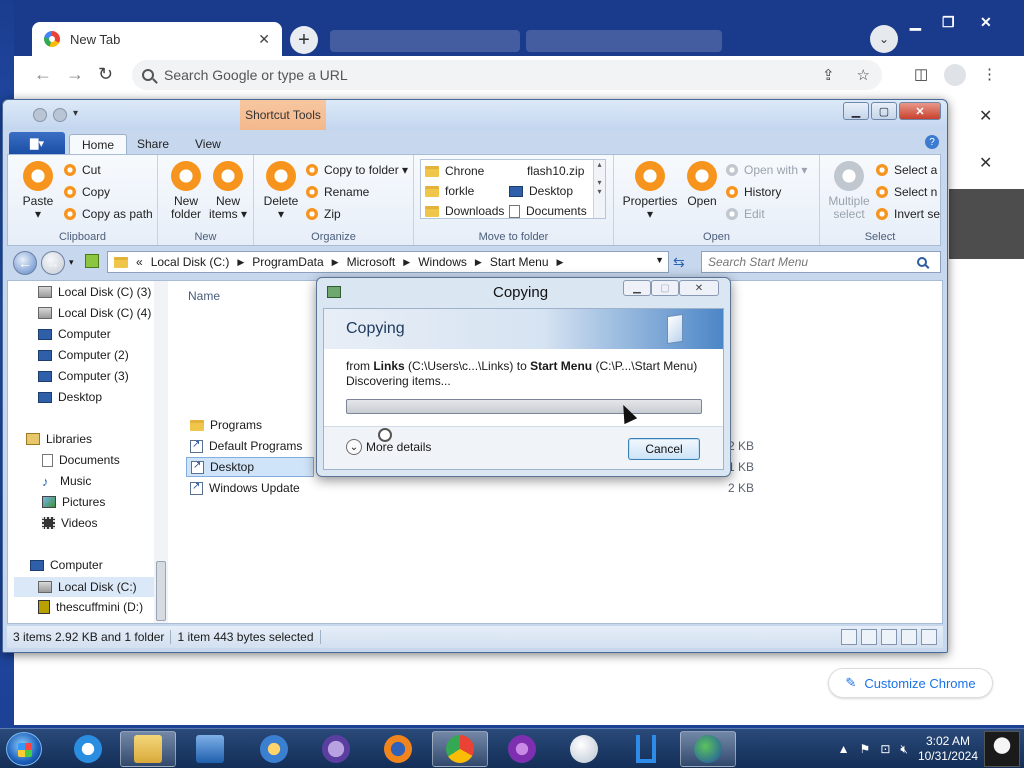 The width and height of the screenshot is (1024, 768). I want to click on omnibox: Search Google or type a URL ⇪ ☆, so click(507, 75).